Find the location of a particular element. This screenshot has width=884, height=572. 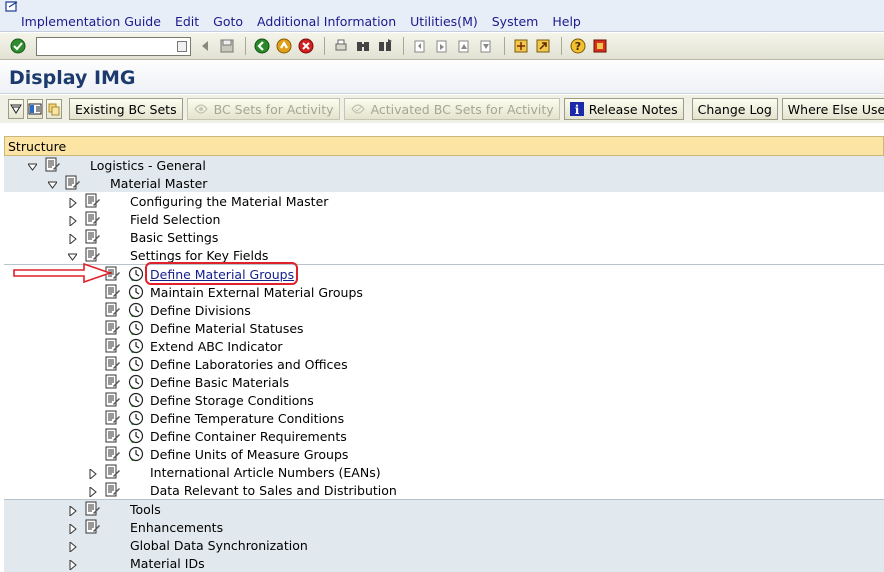

prev-page-icon is located at coordinates (442, 46).